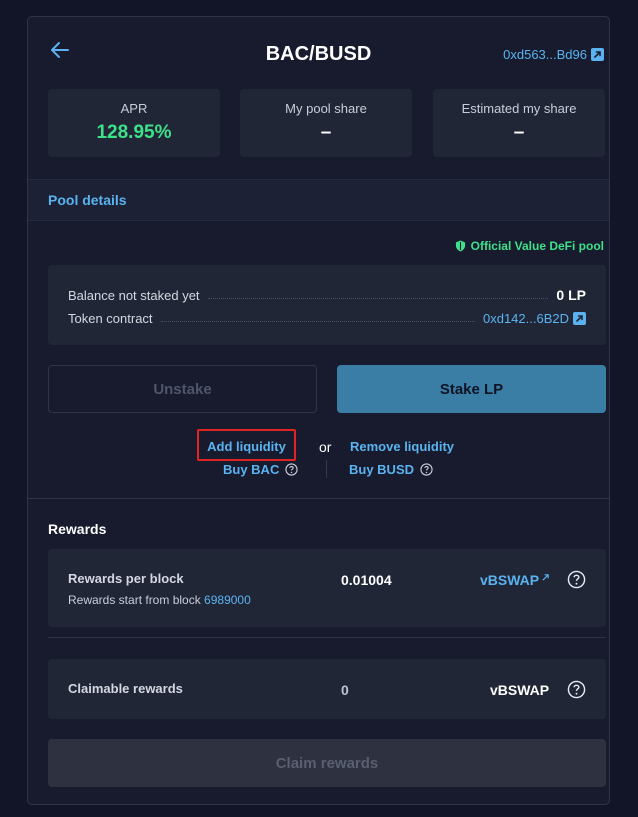  I want to click on claimable-token-text: vBSWAP, so click(520, 690).